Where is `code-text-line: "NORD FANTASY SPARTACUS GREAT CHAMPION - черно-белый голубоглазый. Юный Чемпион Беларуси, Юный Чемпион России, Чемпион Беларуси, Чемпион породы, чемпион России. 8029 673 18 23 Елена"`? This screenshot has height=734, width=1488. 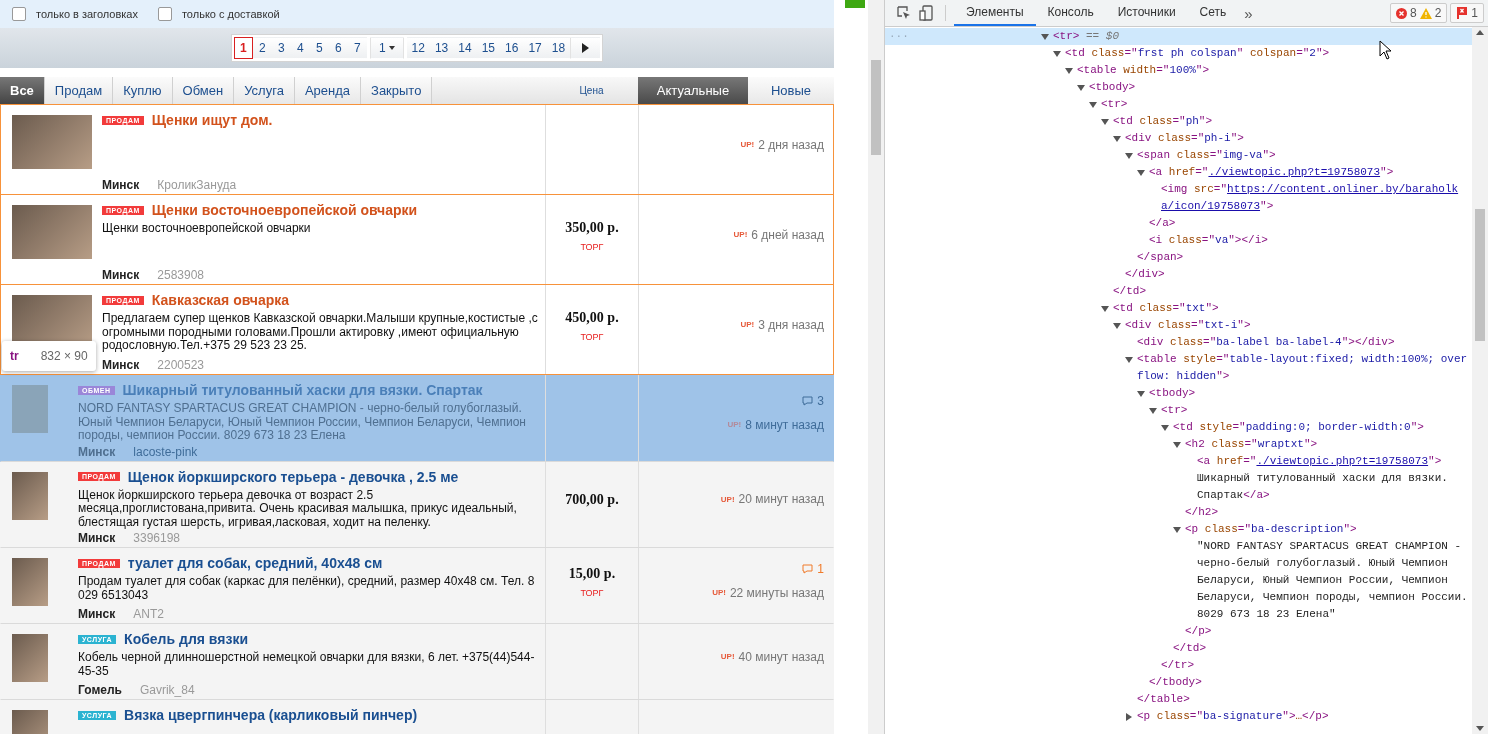 code-text-line: "NORD FANTASY SPARTACUS GREAT CHAMPION - черно-белый голубоглазый. Юный Чемпион Беларуси, Юный Чемпион России, Чемпион Беларуси, Чемпион породы, чемпион России. 8029 673 18 23 Елена" is located at coordinates (1332, 580).